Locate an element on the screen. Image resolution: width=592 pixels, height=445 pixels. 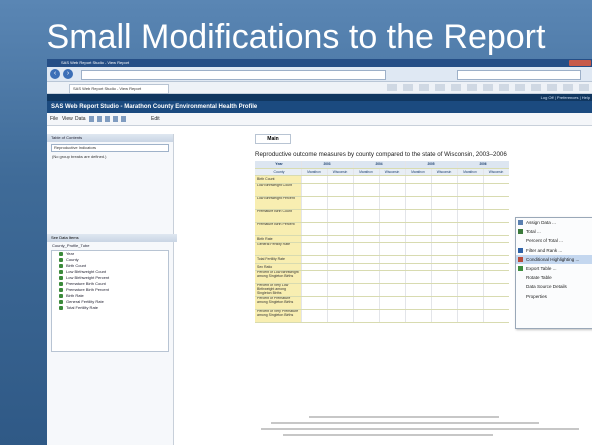
url-field is located at coordinates (233, 75).